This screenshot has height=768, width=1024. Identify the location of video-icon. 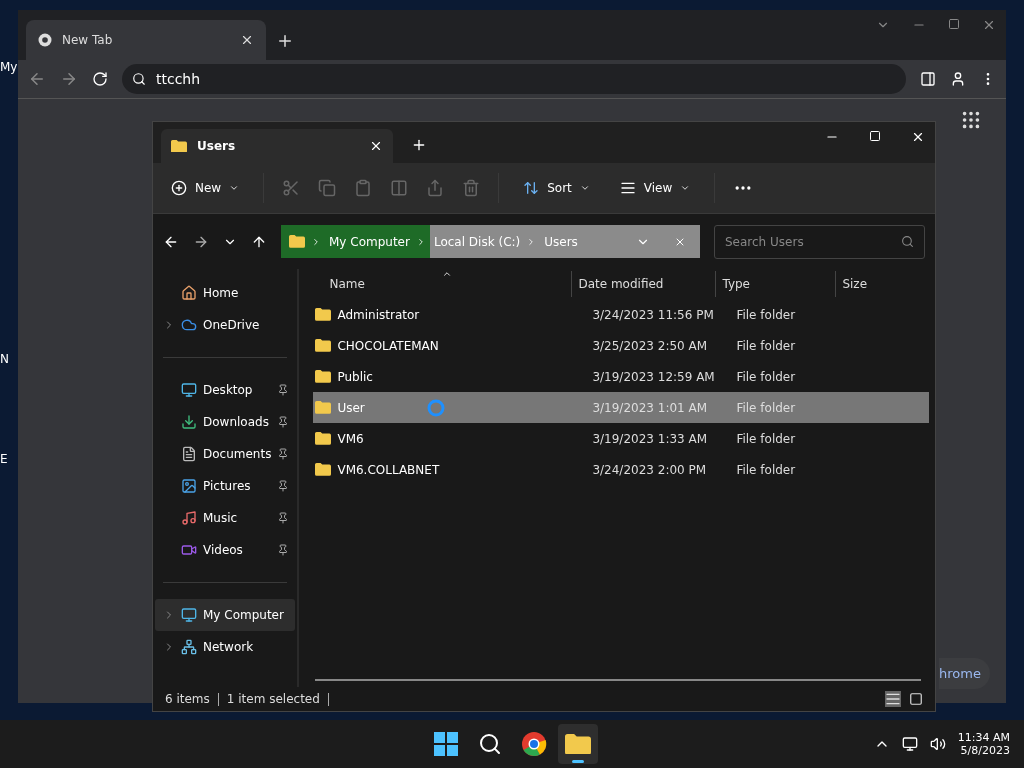
(189, 550).